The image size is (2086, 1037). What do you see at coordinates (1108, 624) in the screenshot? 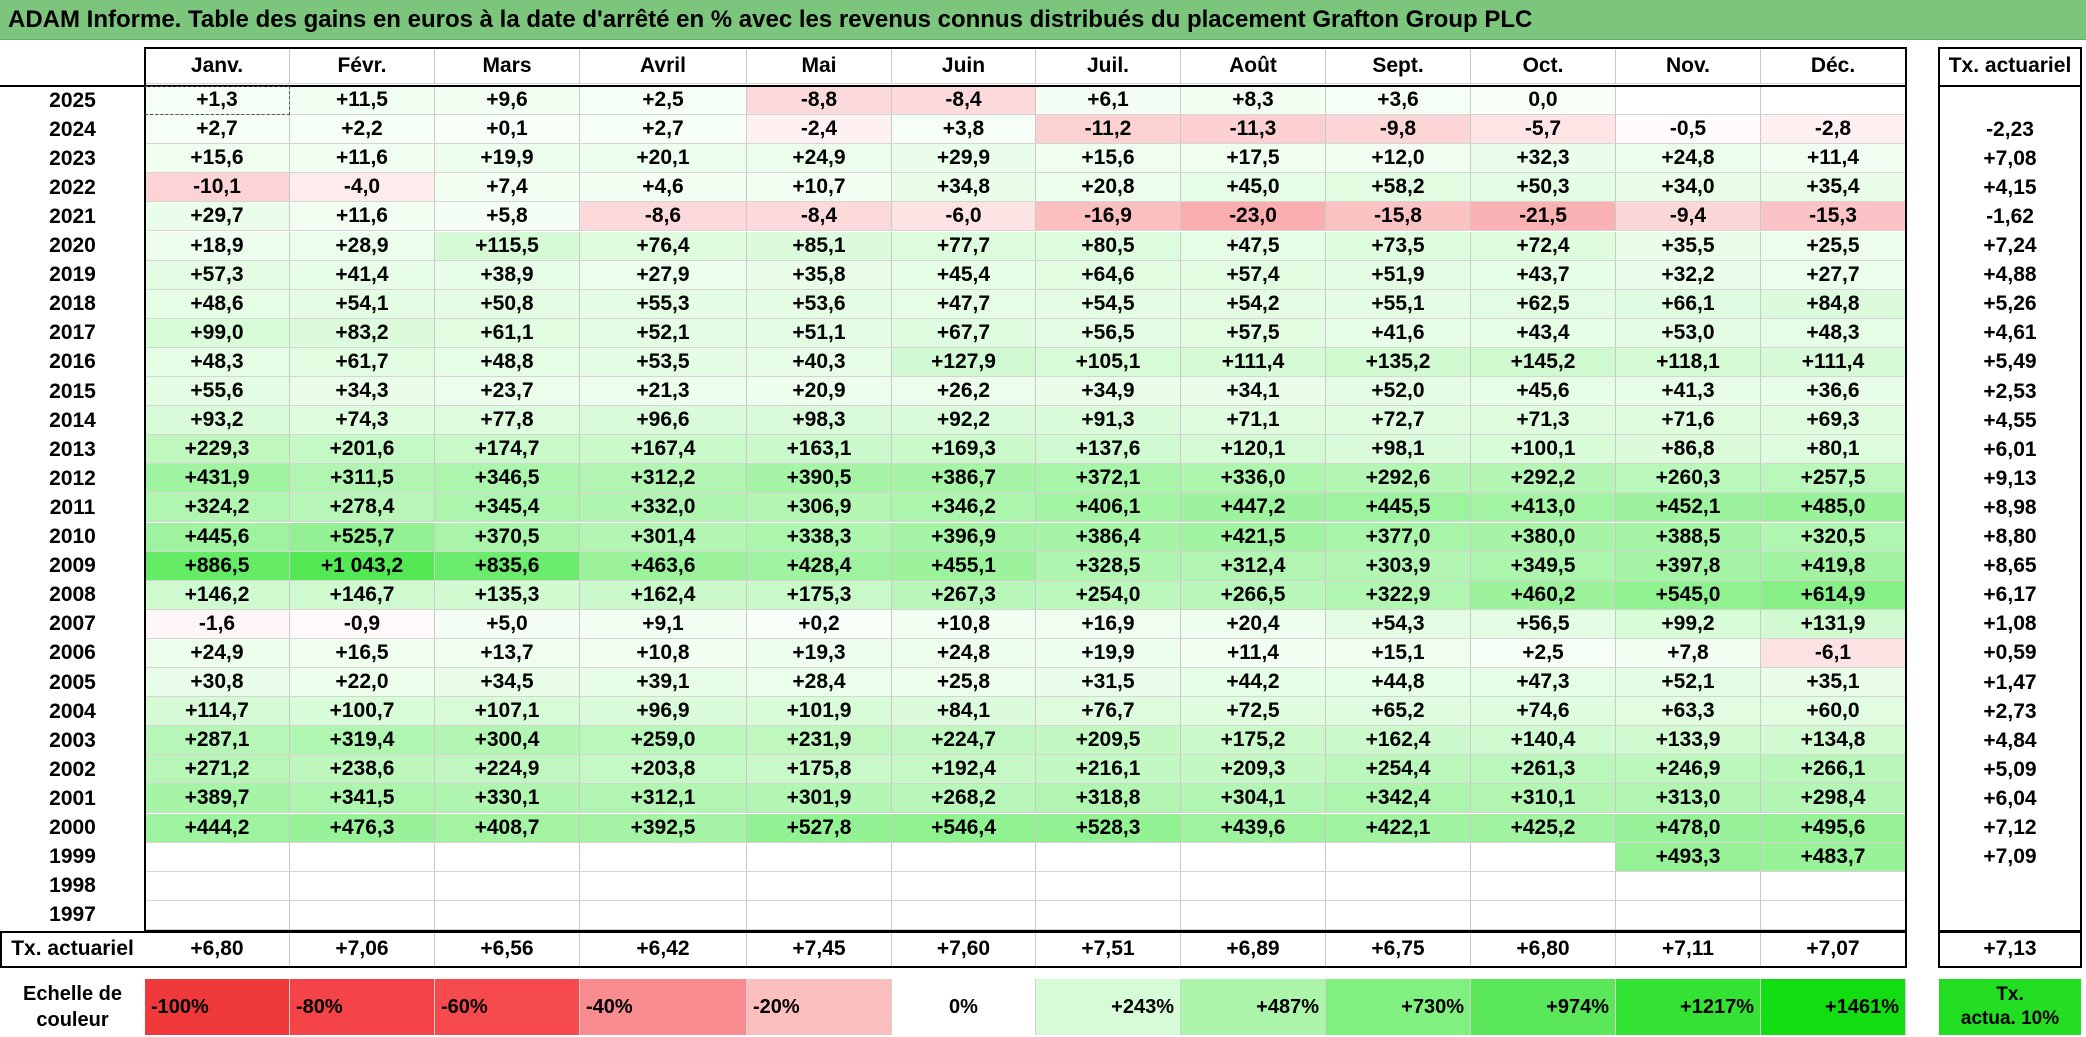
I see `table-cell: +16,9` at bounding box center [1108, 624].